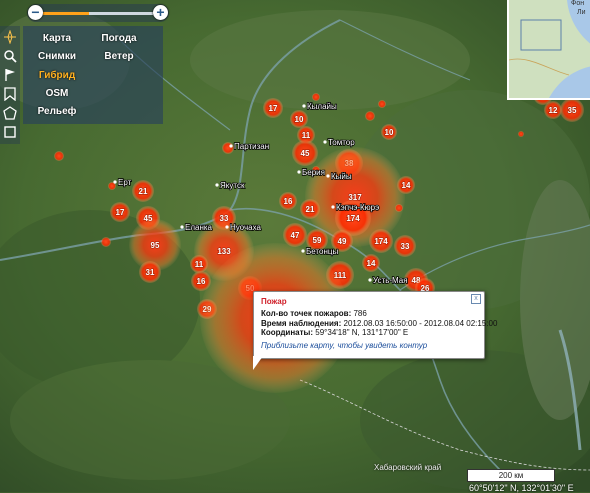 This screenshot has height=493, width=590. I want to click on fire-cluster-count: 59, so click(317, 240).